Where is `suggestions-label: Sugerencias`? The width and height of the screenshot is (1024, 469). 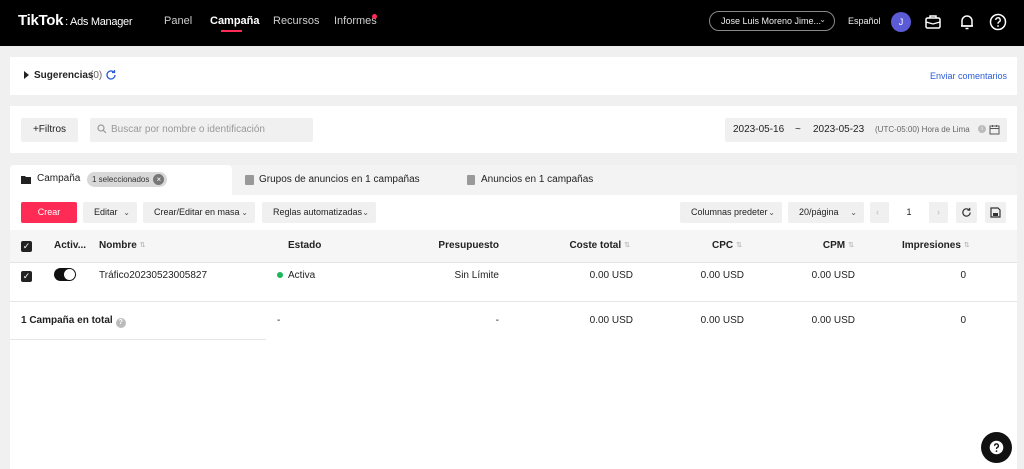
suggestions-label: Sugerencias is located at coordinates (63, 75).